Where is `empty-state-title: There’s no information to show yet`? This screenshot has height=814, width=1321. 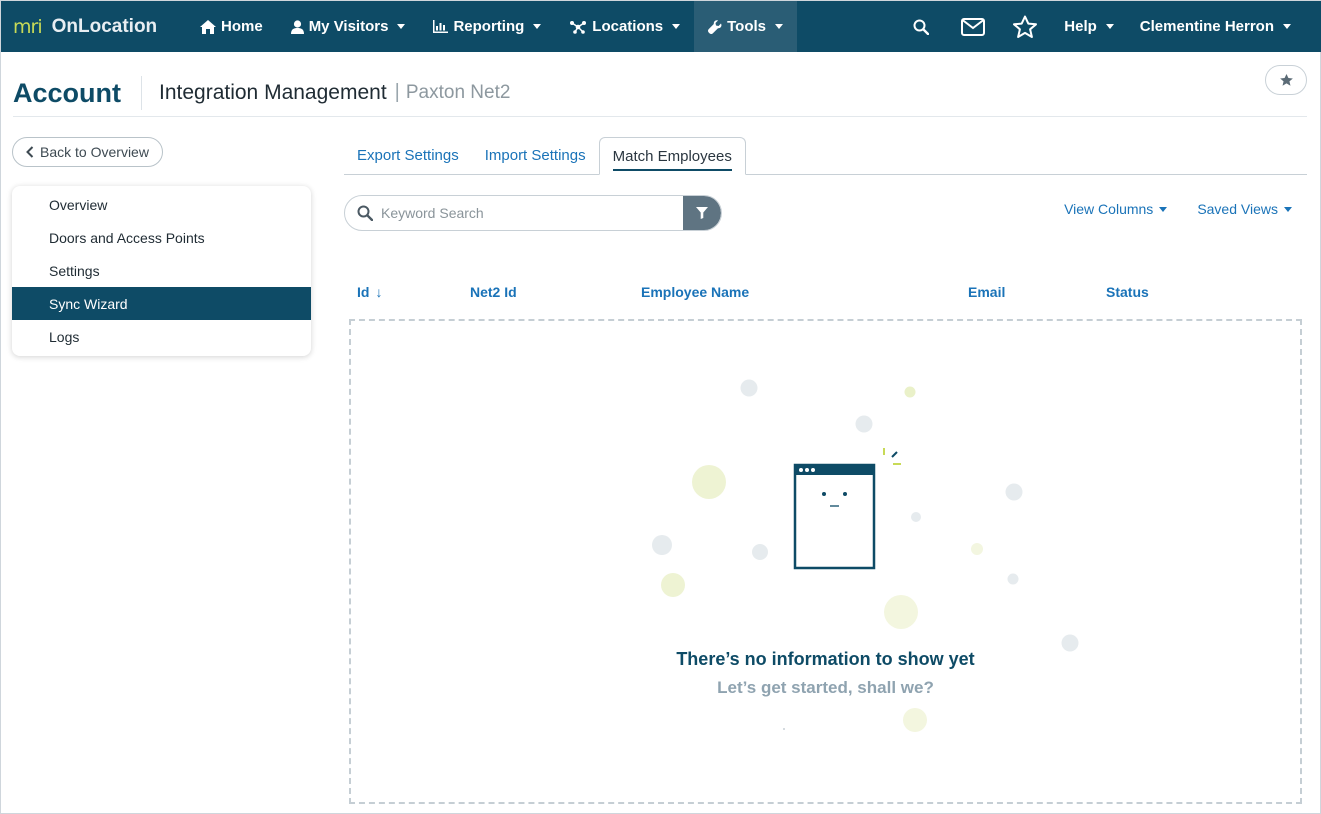
empty-state-title: There’s no information to show yet is located at coordinates (825, 659).